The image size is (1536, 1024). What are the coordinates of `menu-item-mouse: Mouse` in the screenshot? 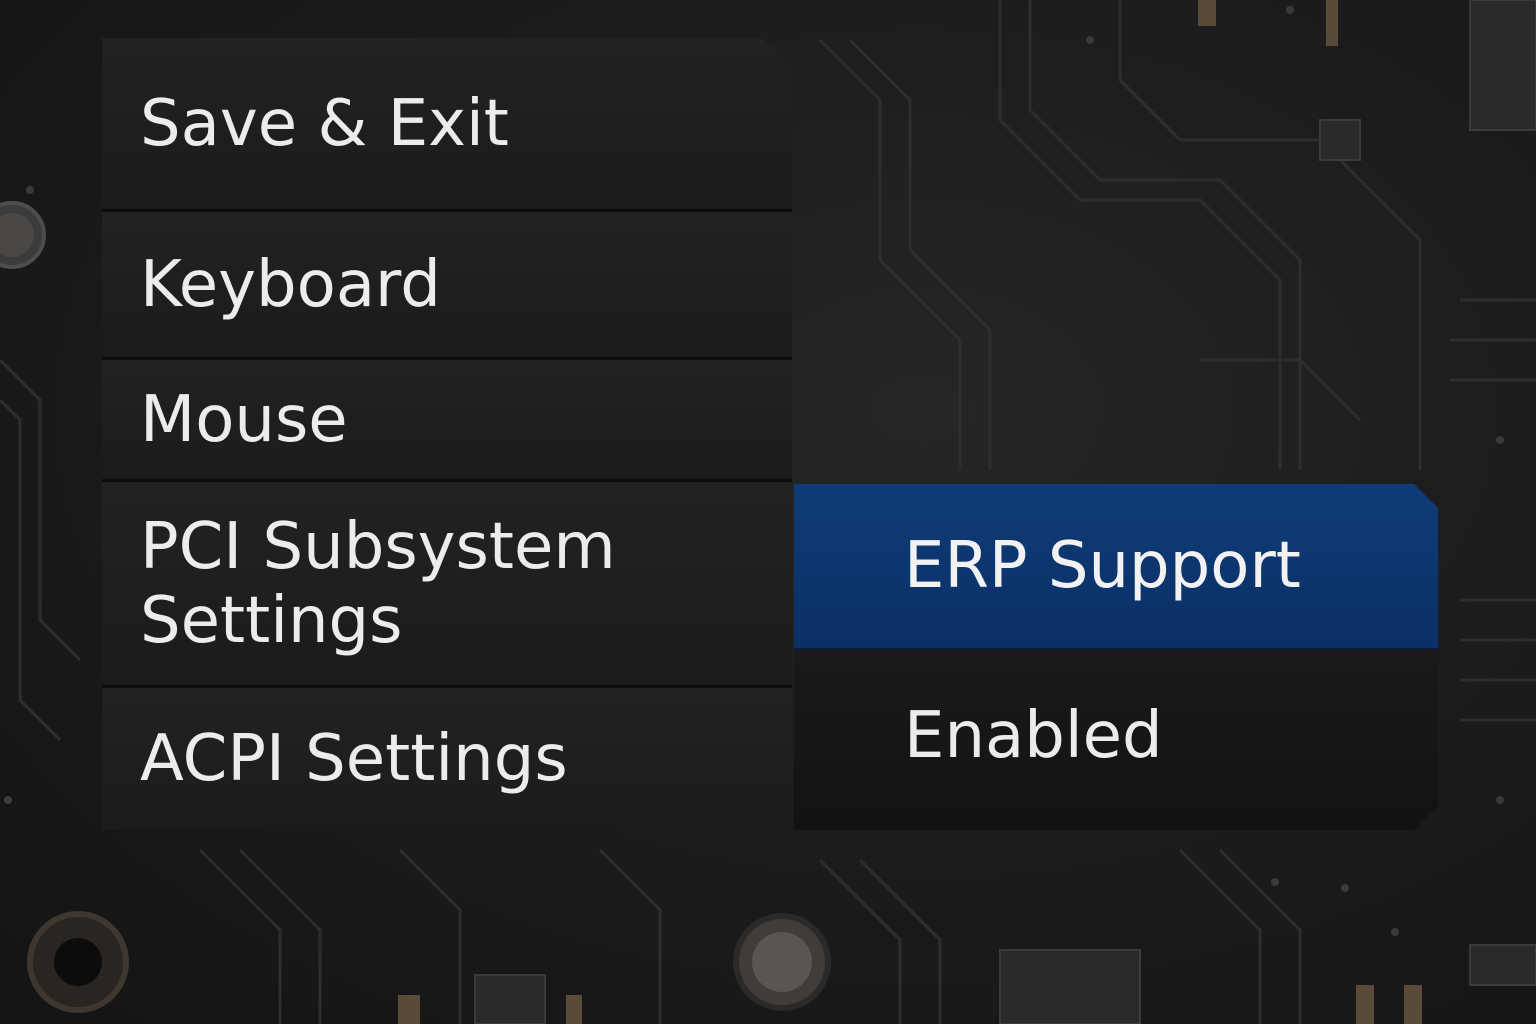 It's located at (447, 421).